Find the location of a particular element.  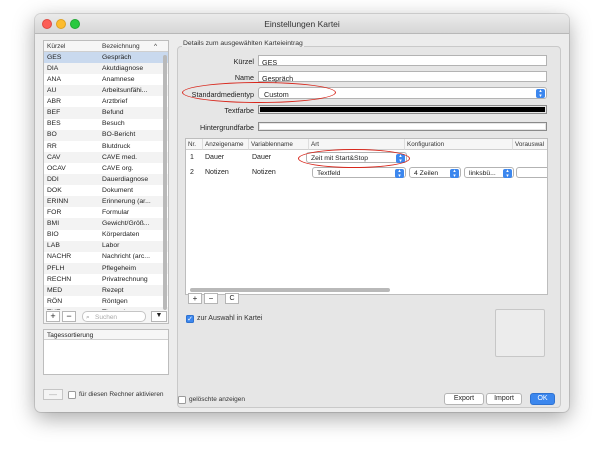

list-item-kuerzel: BEF is located at coordinates (54, 113).